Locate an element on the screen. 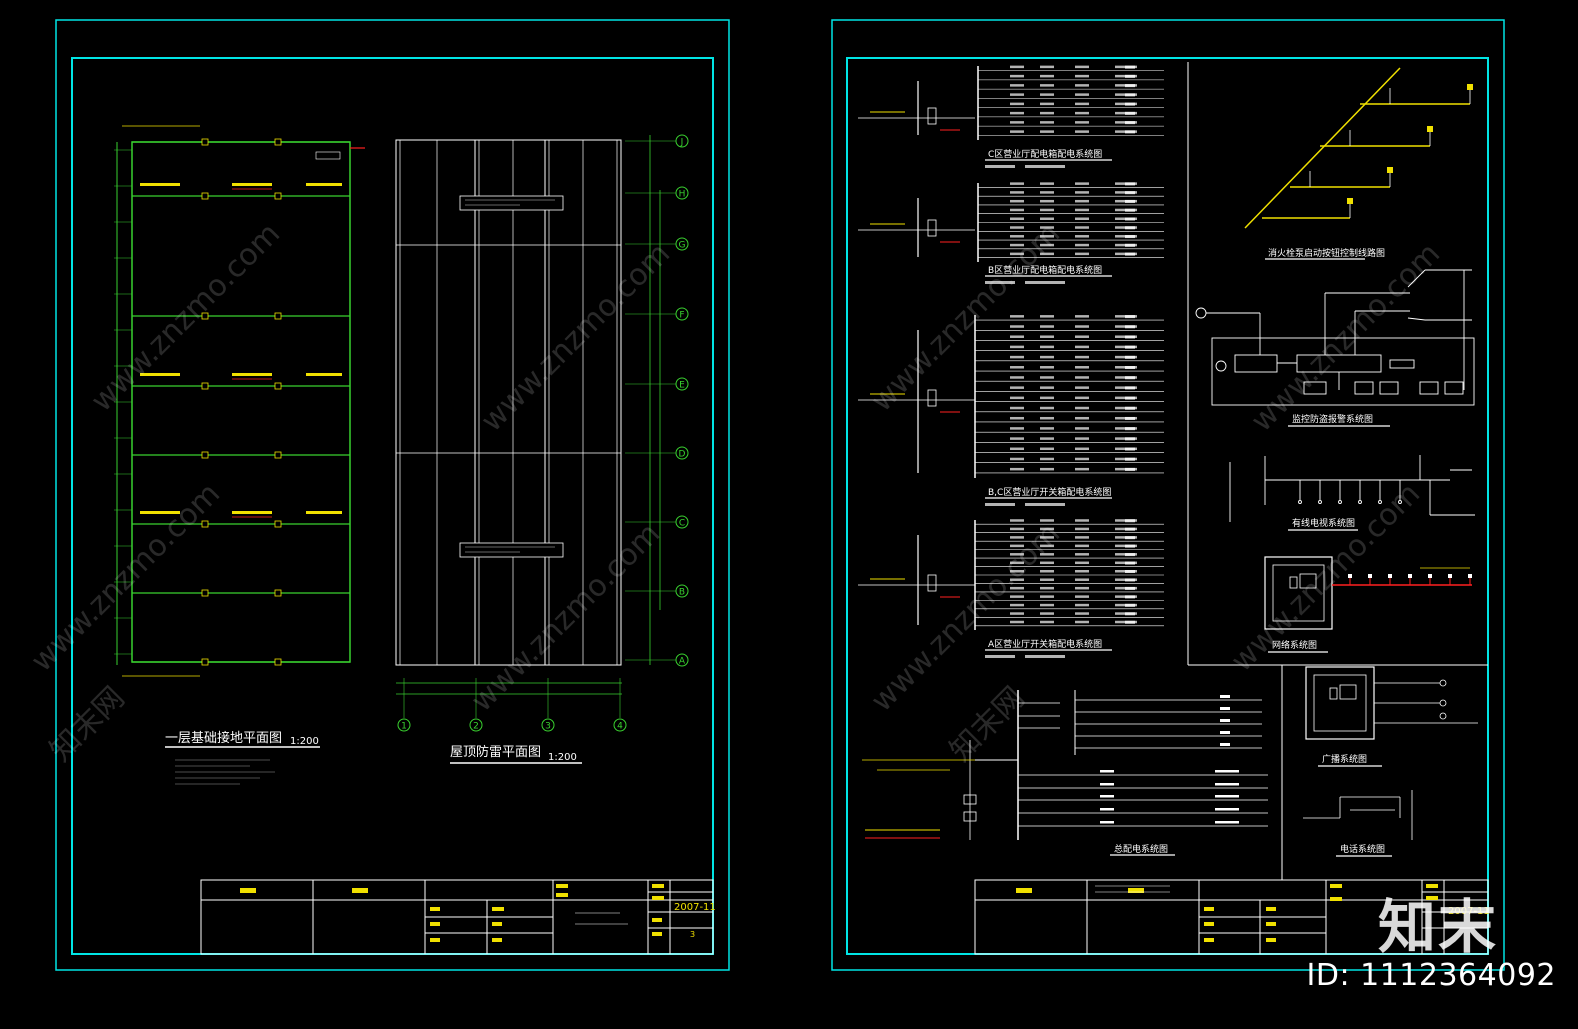 The image size is (1578, 1029). network-title: 网络系统图 is located at coordinates (1294, 645).